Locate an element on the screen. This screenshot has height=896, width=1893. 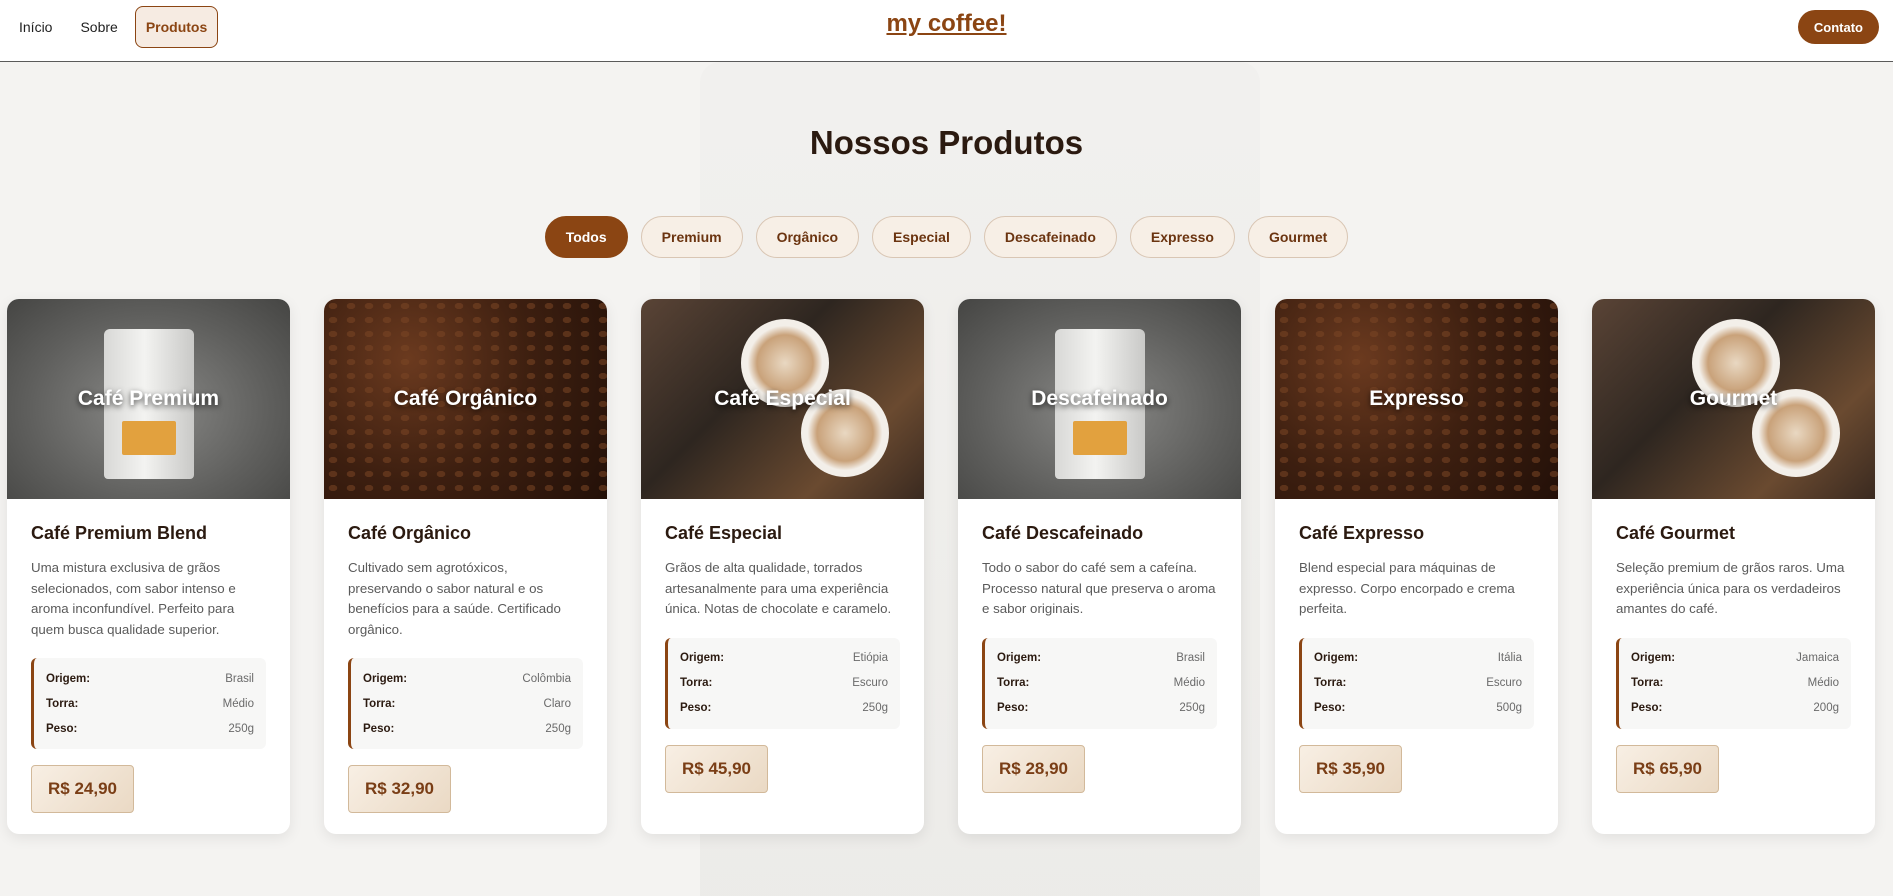
product-image-title: Café Orgânico is located at coordinates (465, 398).